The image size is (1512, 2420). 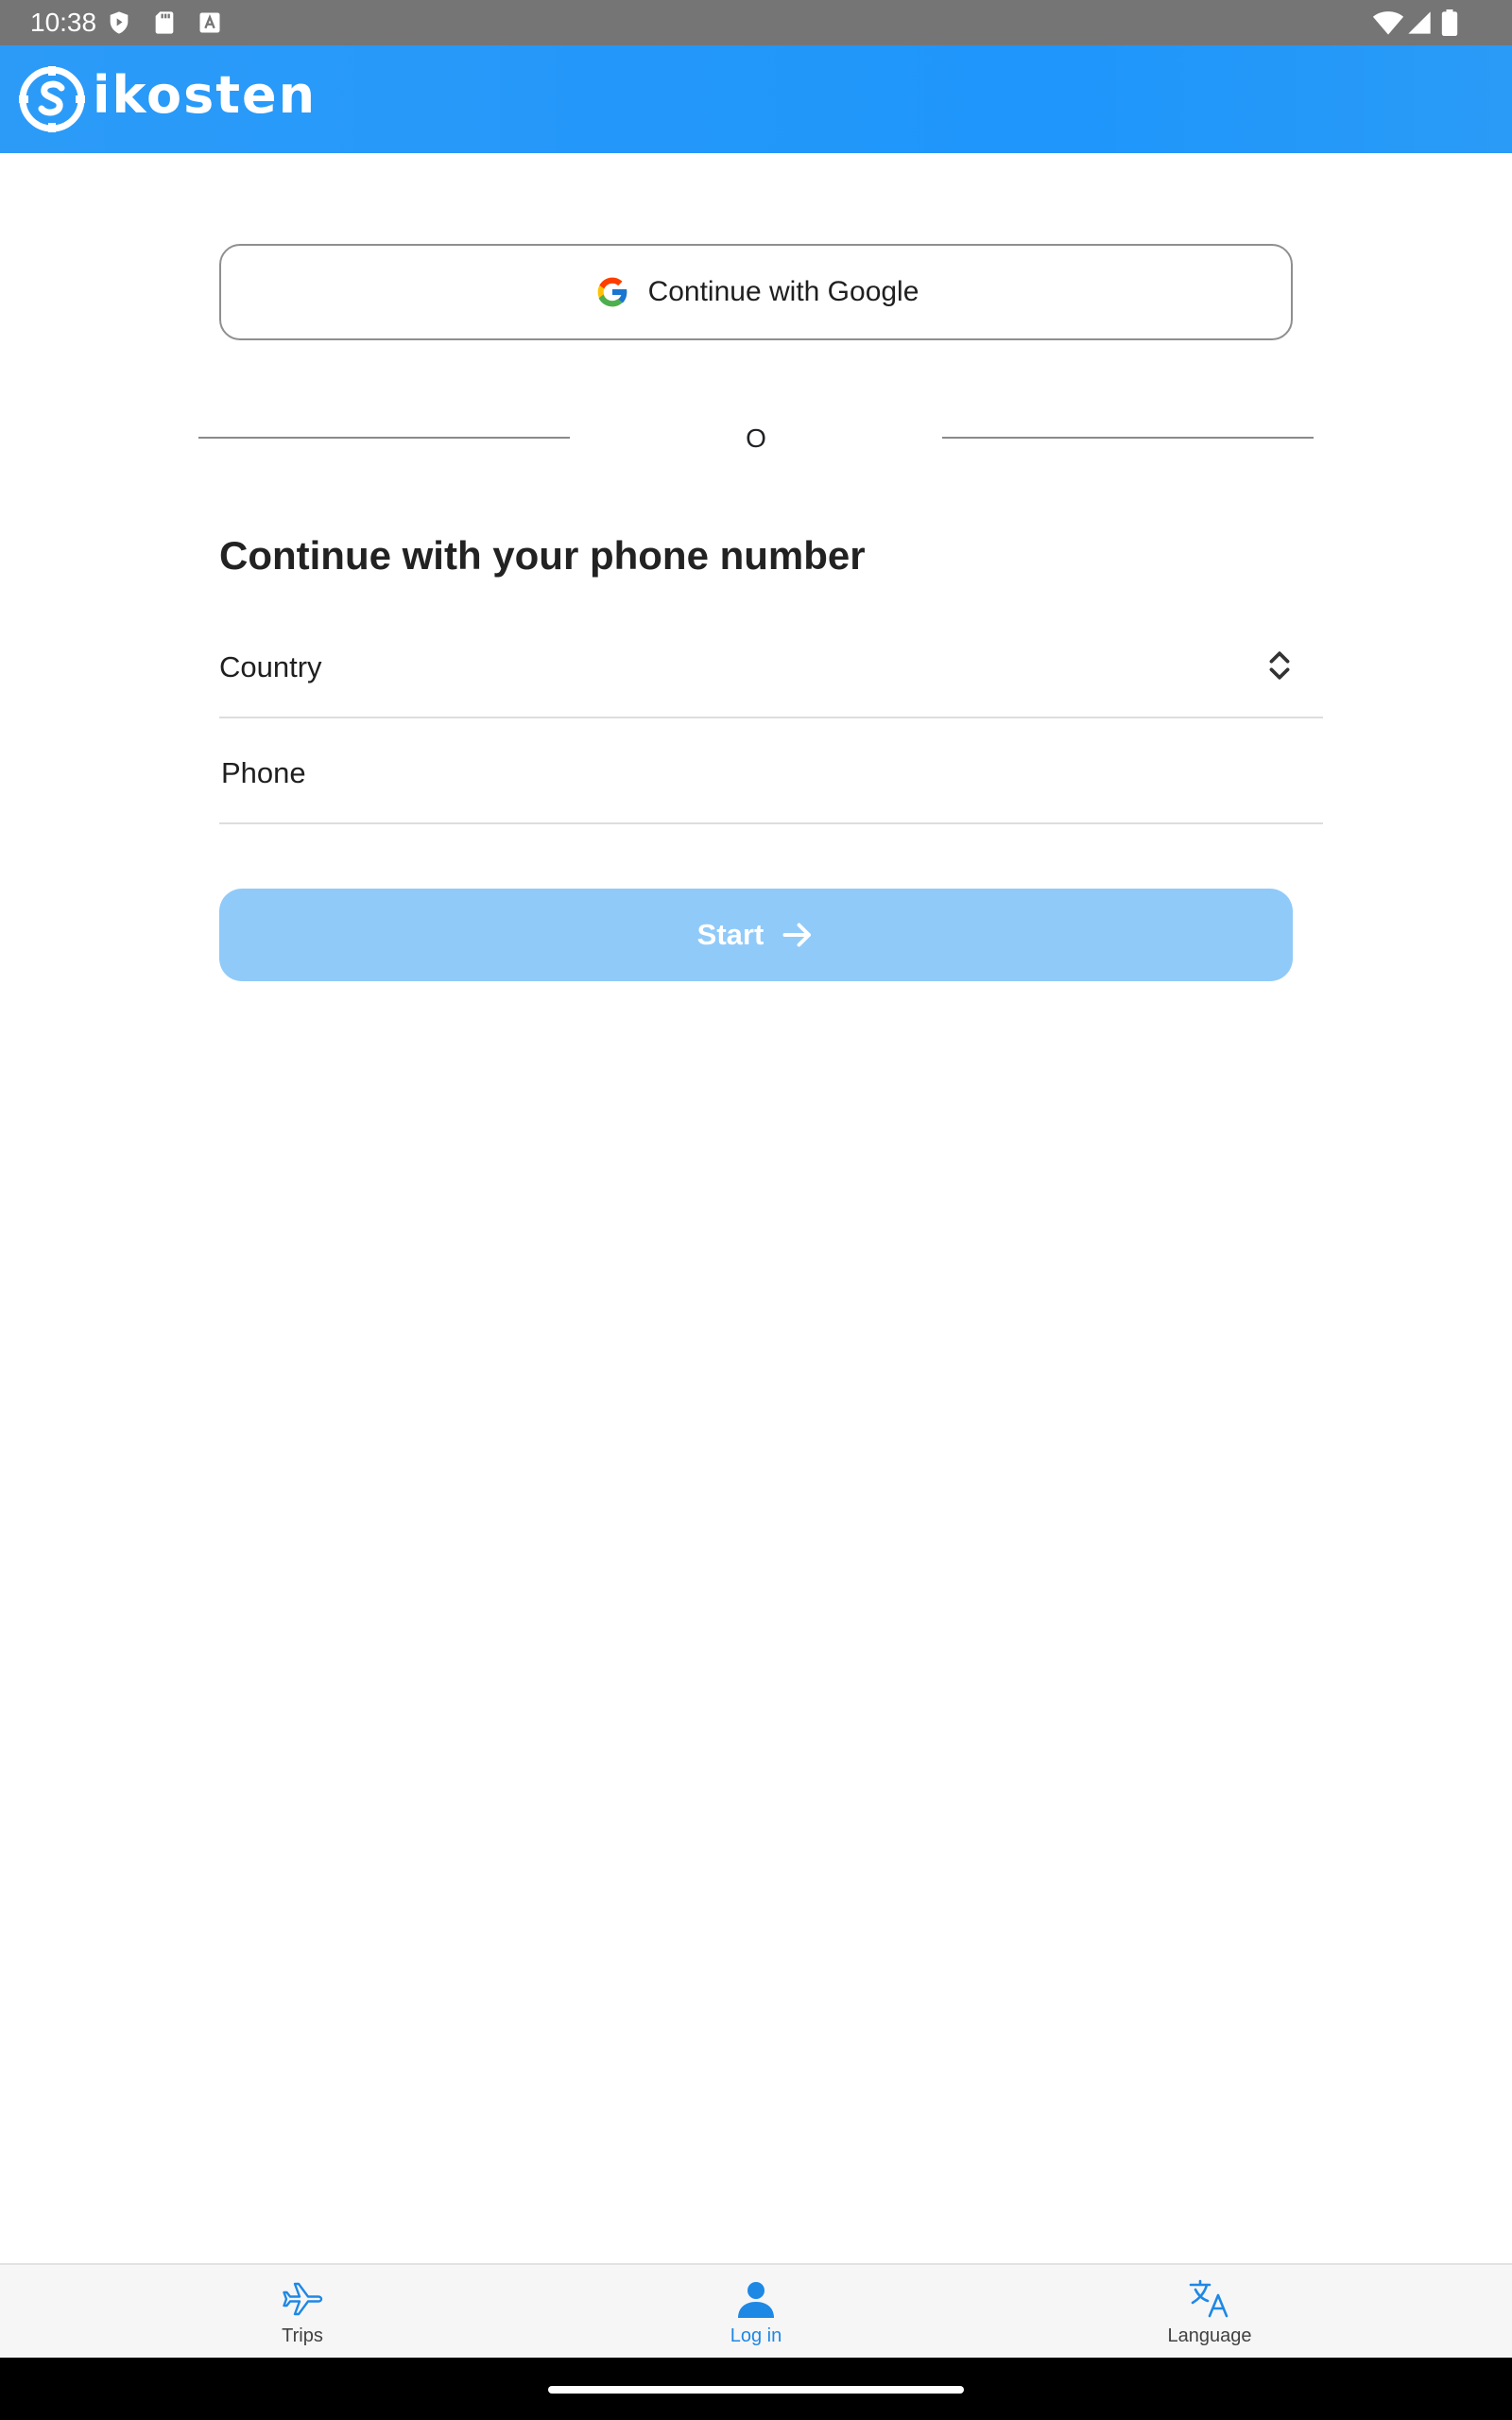 I want to click on continue-with-google-button: Continue with Google, so click(x=756, y=292).